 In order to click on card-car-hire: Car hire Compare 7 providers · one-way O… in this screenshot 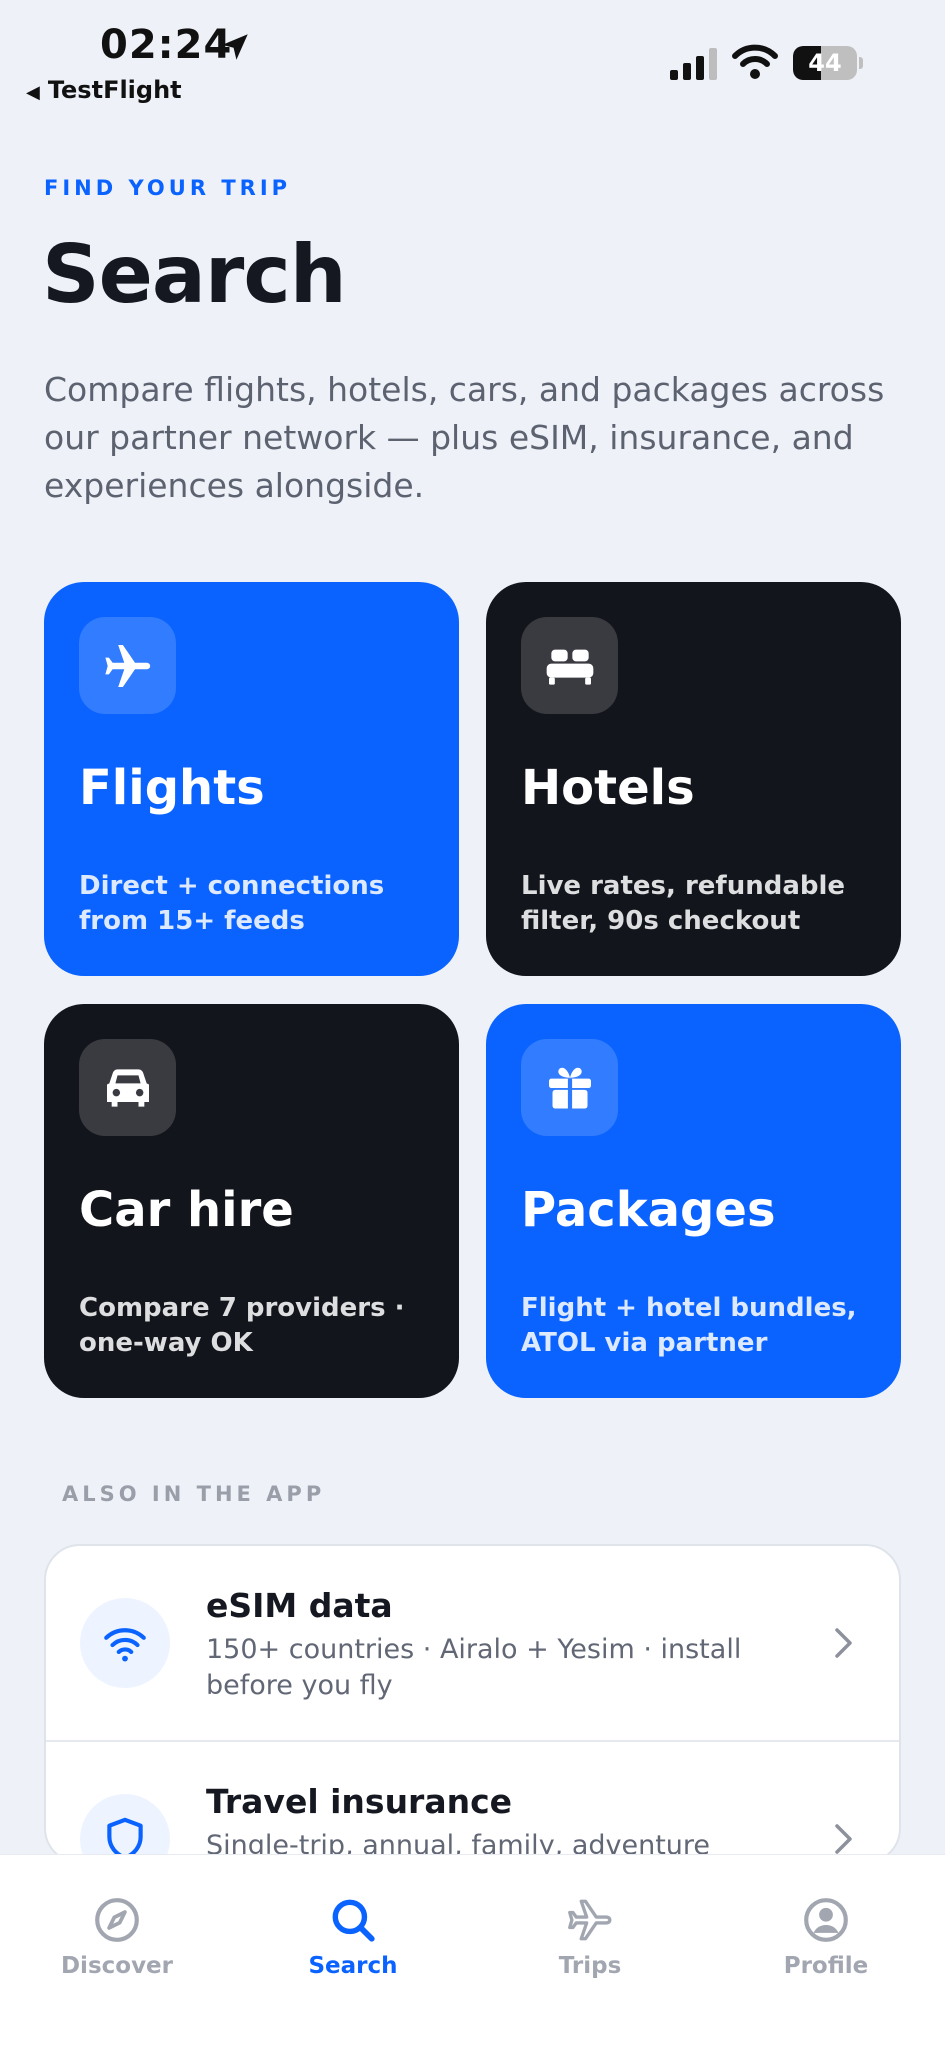, I will do `click(251, 1201)`.